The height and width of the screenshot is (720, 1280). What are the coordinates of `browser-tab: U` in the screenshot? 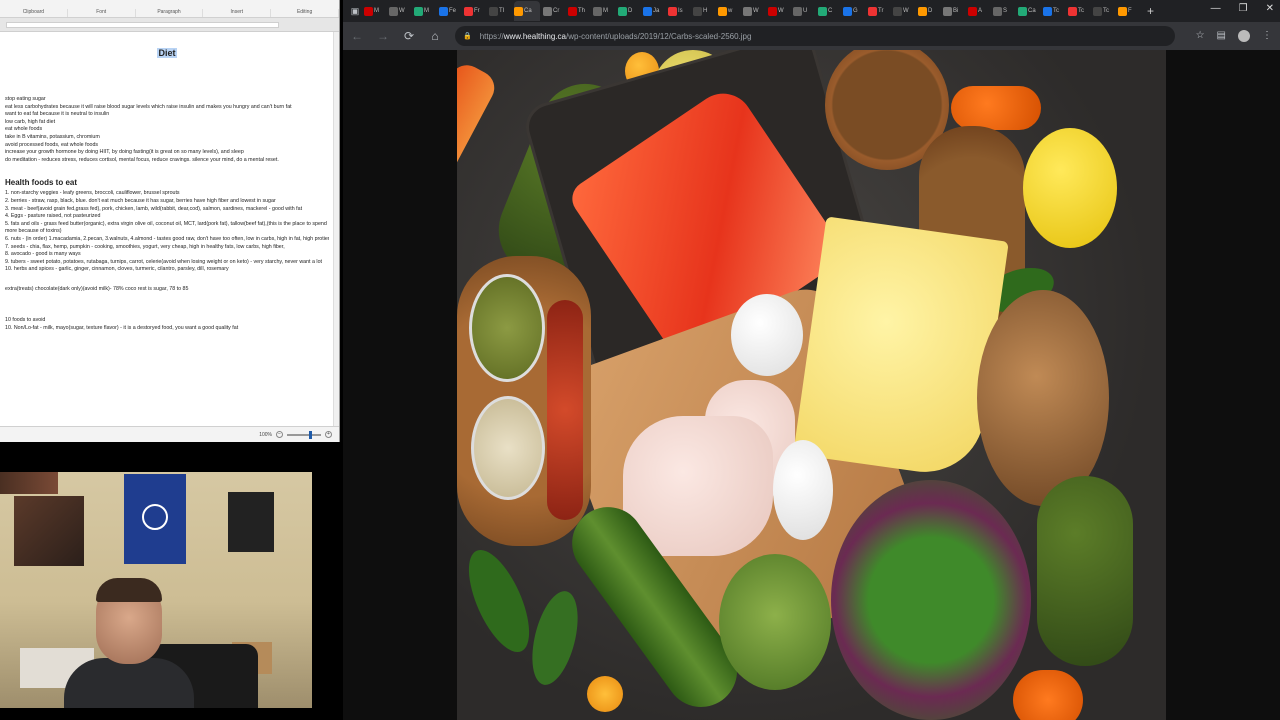 It's located at (804, 11).